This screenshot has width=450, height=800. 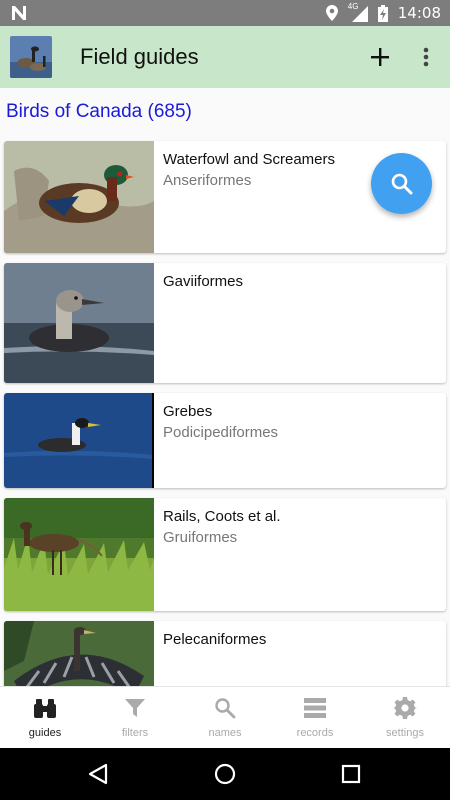 I want to click on group-latin-name: Gruiformes, so click(x=200, y=537).